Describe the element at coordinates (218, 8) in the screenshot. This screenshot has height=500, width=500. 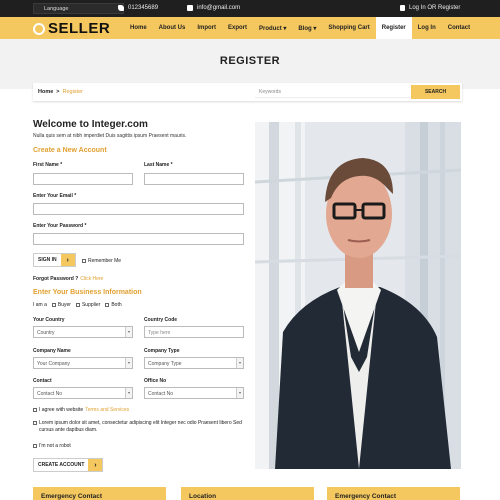
I see `email-address: info@gmail.com` at that location.